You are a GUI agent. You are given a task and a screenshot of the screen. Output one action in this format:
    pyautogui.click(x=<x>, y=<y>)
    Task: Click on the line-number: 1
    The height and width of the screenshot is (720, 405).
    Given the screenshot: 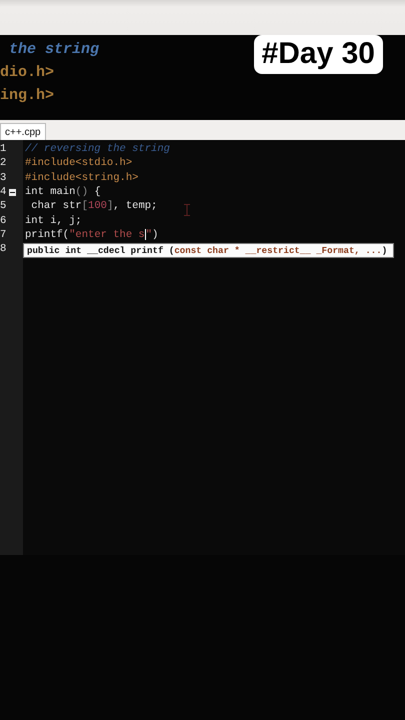 What is the action you would take?
    pyautogui.click(x=3, y=149)
    